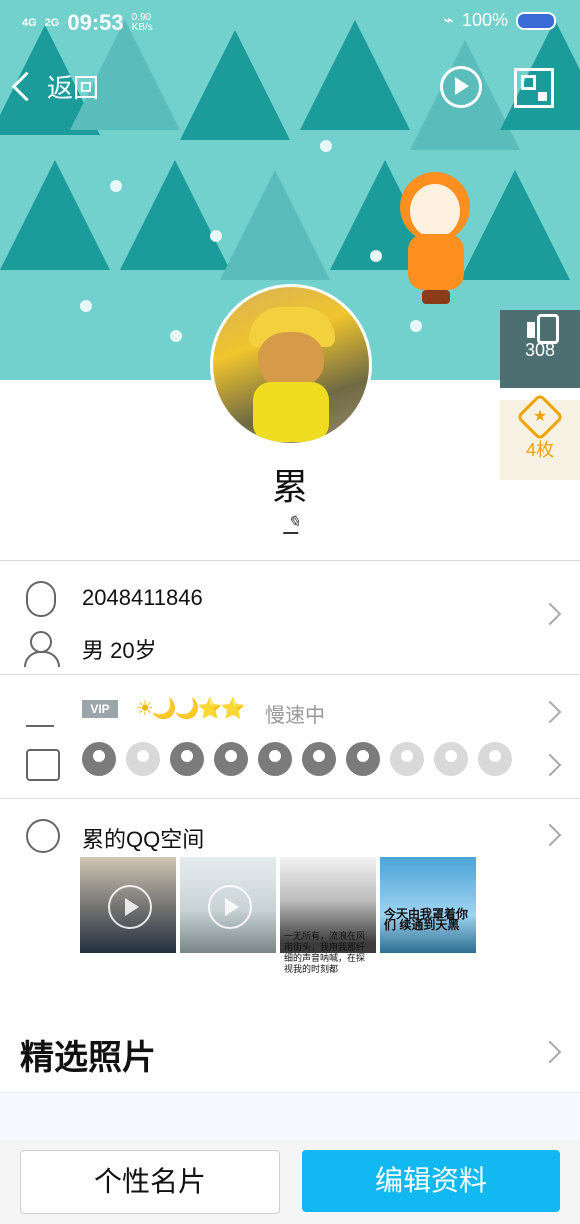  I want to click on music-play-icon, so click(461, 87).